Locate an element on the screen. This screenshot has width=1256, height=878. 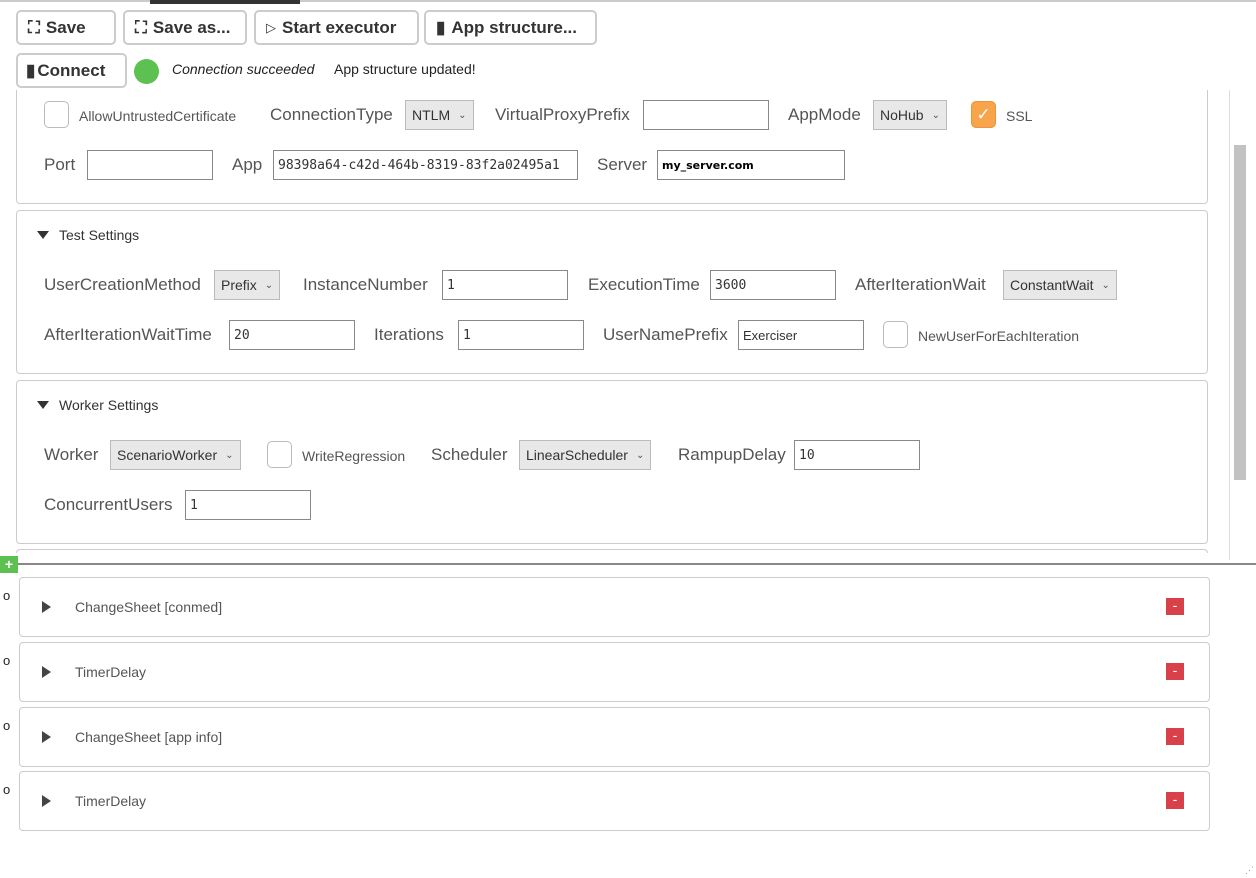
iterations-input: 1 is located at coordinates (521, 335).